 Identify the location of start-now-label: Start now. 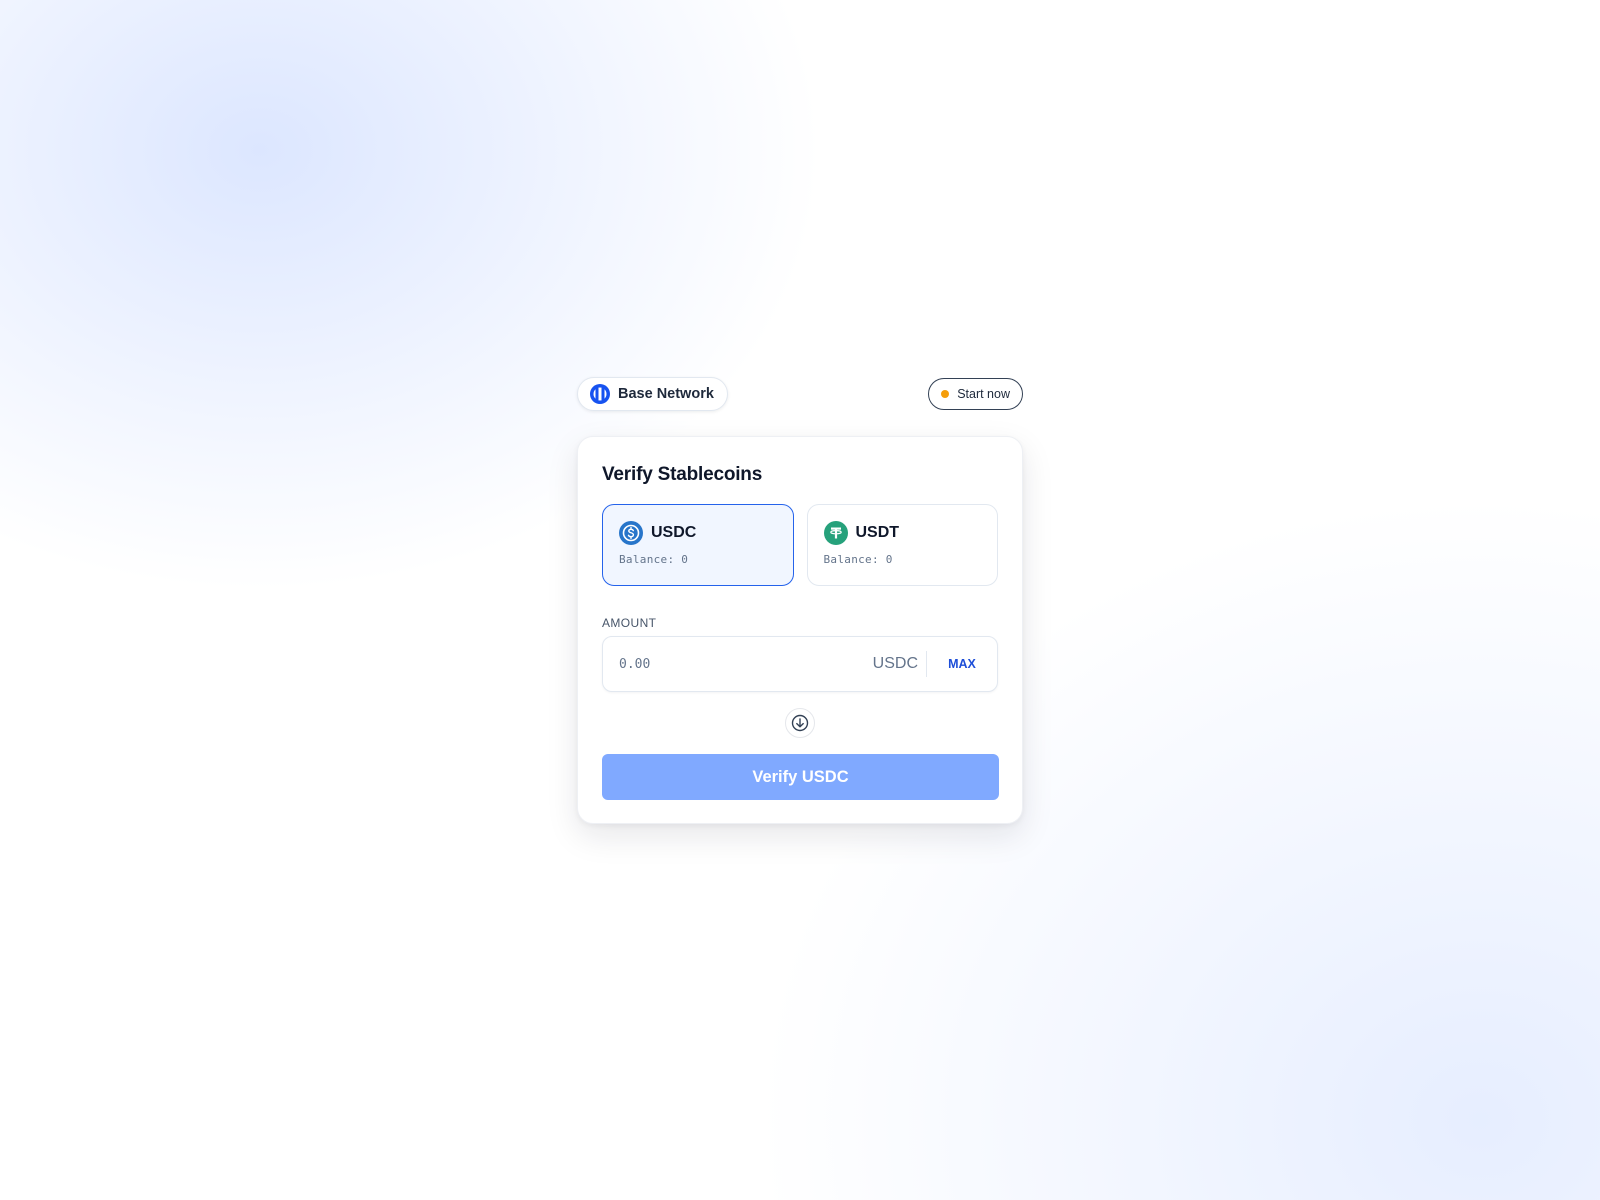
(983, 394).